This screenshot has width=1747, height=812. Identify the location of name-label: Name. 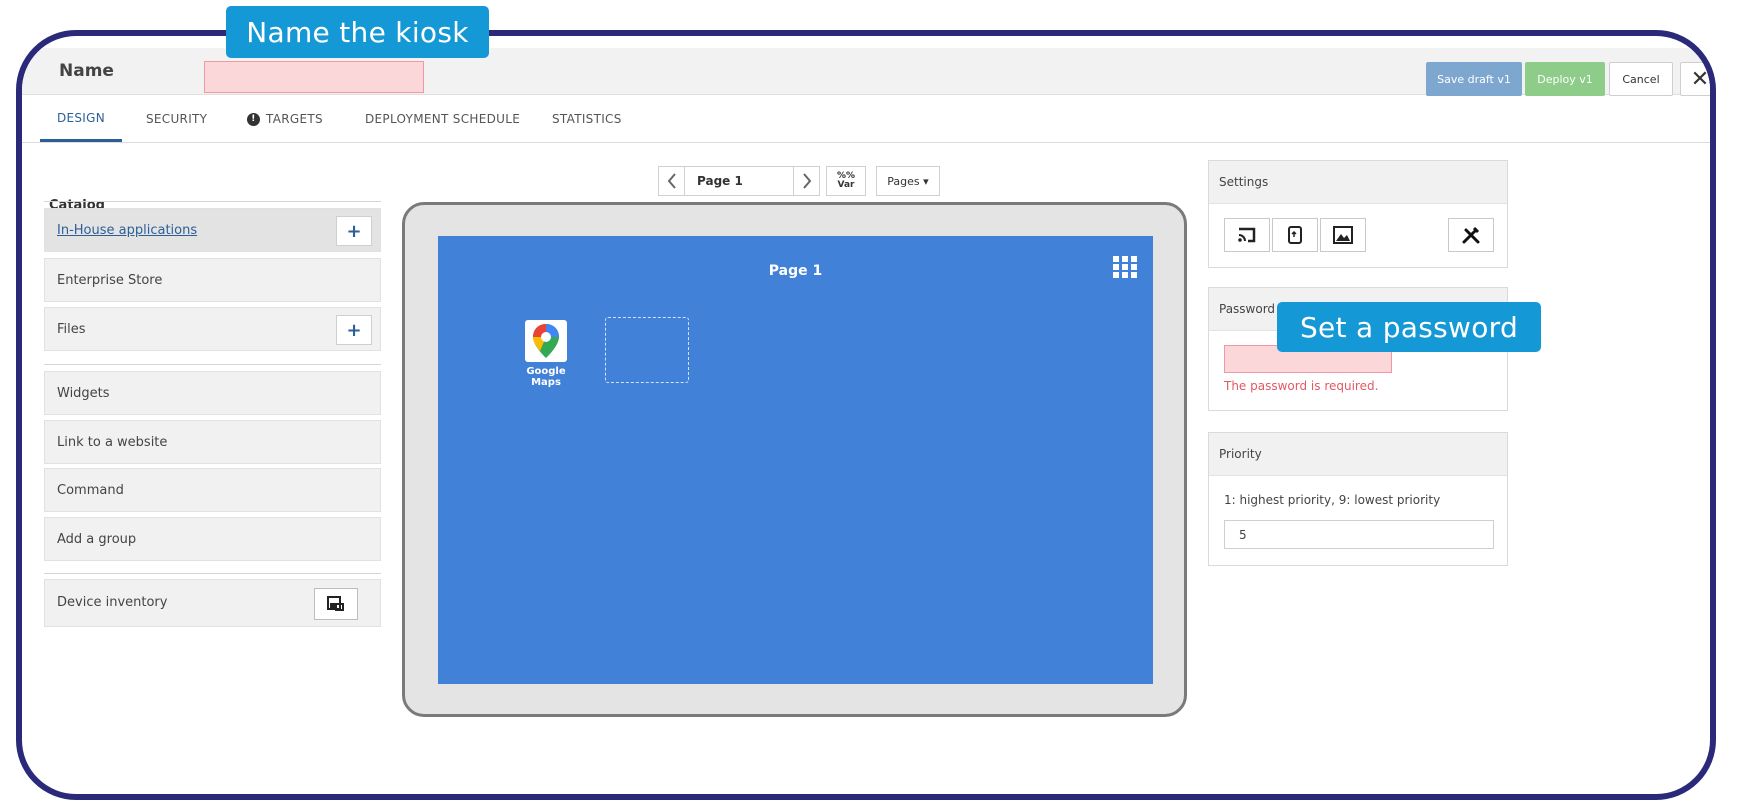
(86, 71).